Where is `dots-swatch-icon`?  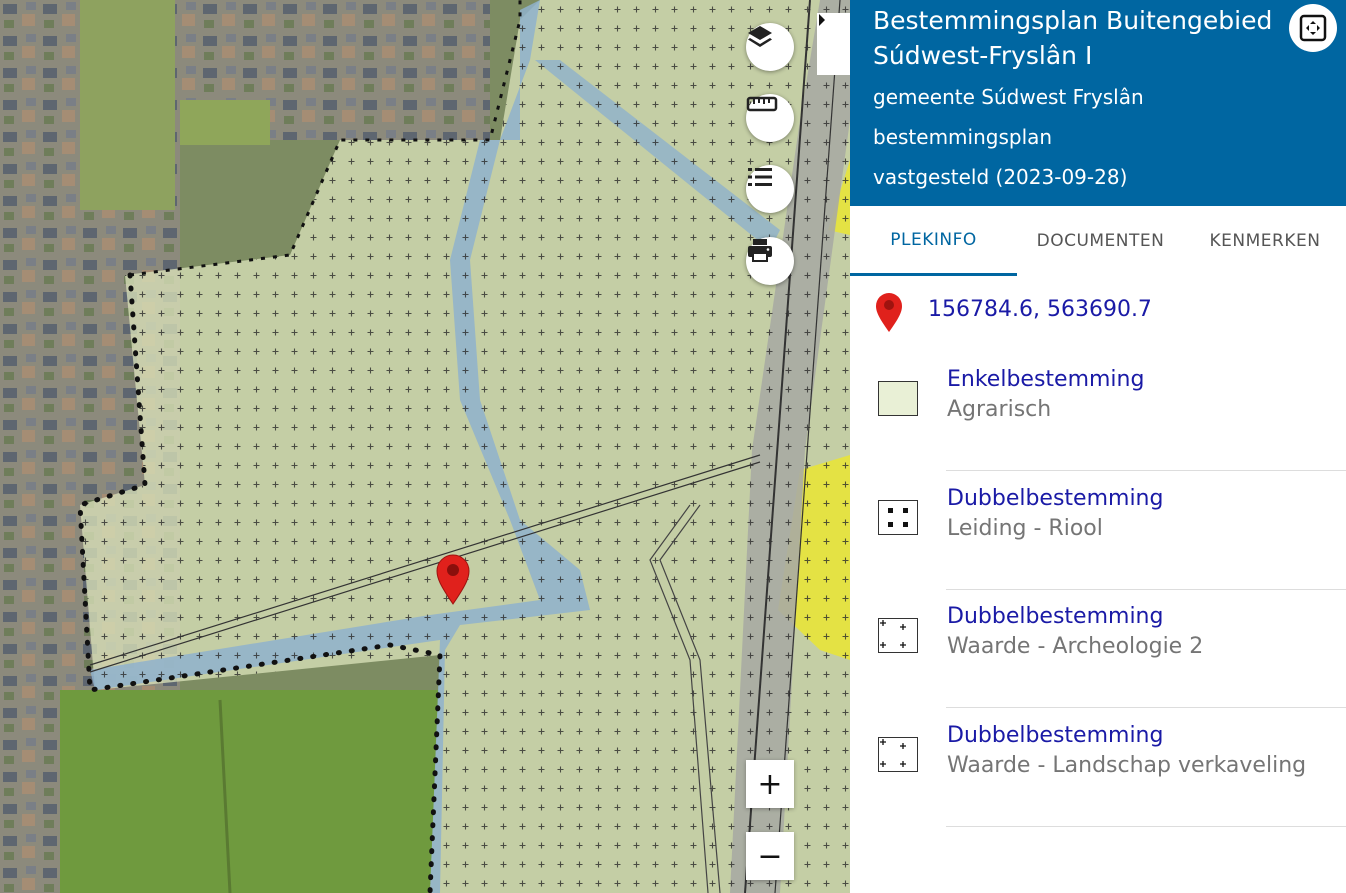 dots-swatch-icon is located at coordinates (898, 517).